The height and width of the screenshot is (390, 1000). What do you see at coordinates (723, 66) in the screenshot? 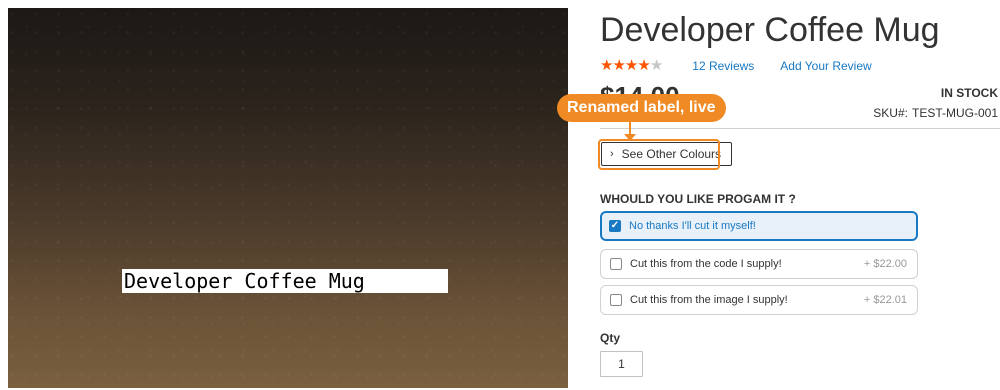
I see `reviews-link: 12 Reviews` at bounding box center [723, 66].